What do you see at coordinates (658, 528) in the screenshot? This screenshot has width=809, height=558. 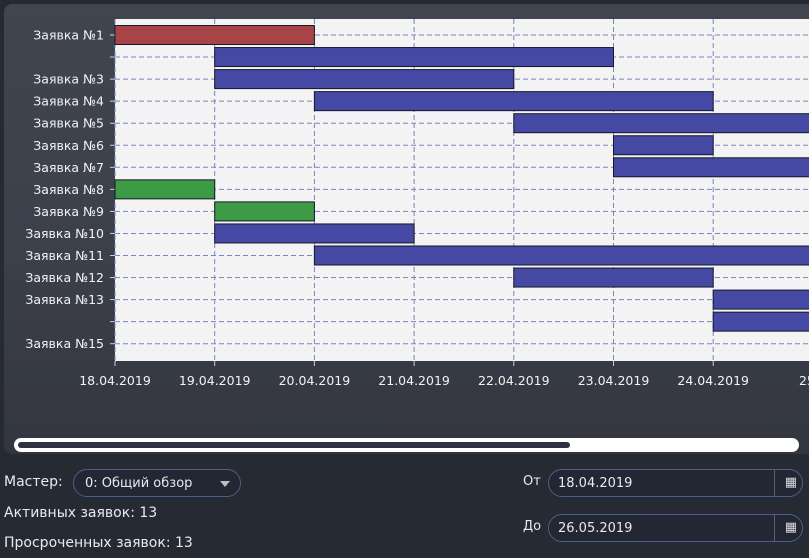 I see `to-date-input` at bounding box center [658, 528].